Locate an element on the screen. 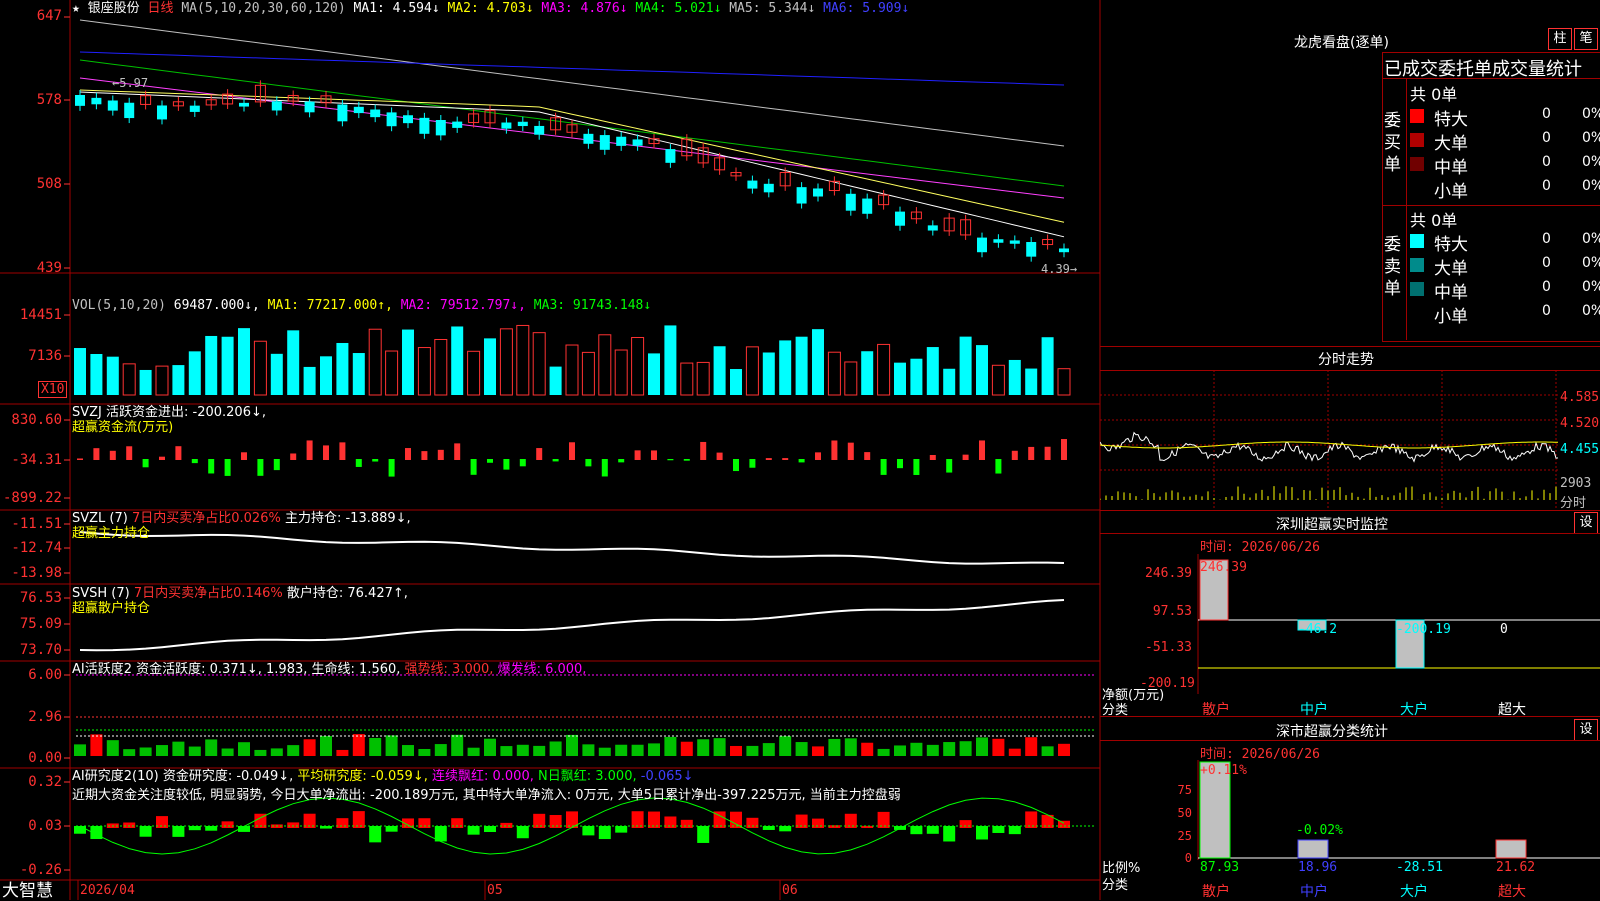  sz-classify-value: -28.51 is located at coordinates (1419, 867).